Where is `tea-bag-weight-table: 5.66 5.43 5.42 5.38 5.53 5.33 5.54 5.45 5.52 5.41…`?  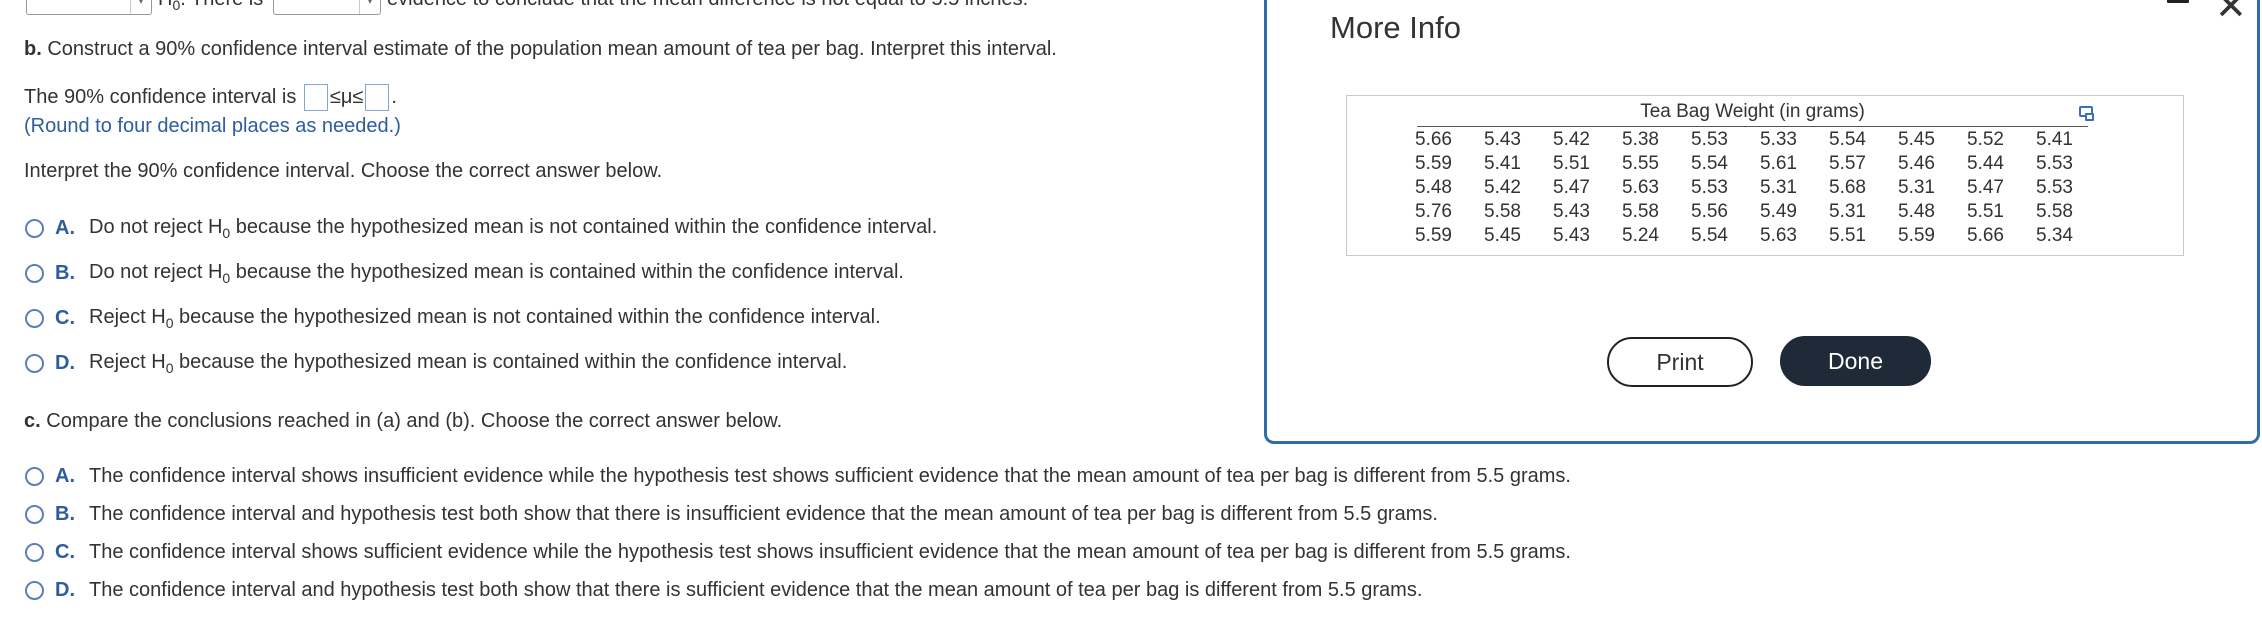
tea-bag-weight-table: 5.66 5.43 5.42 5.38 5.53 5.33 5.54 5.45 5.52 5.41… is located at coordinates (1760, 188).